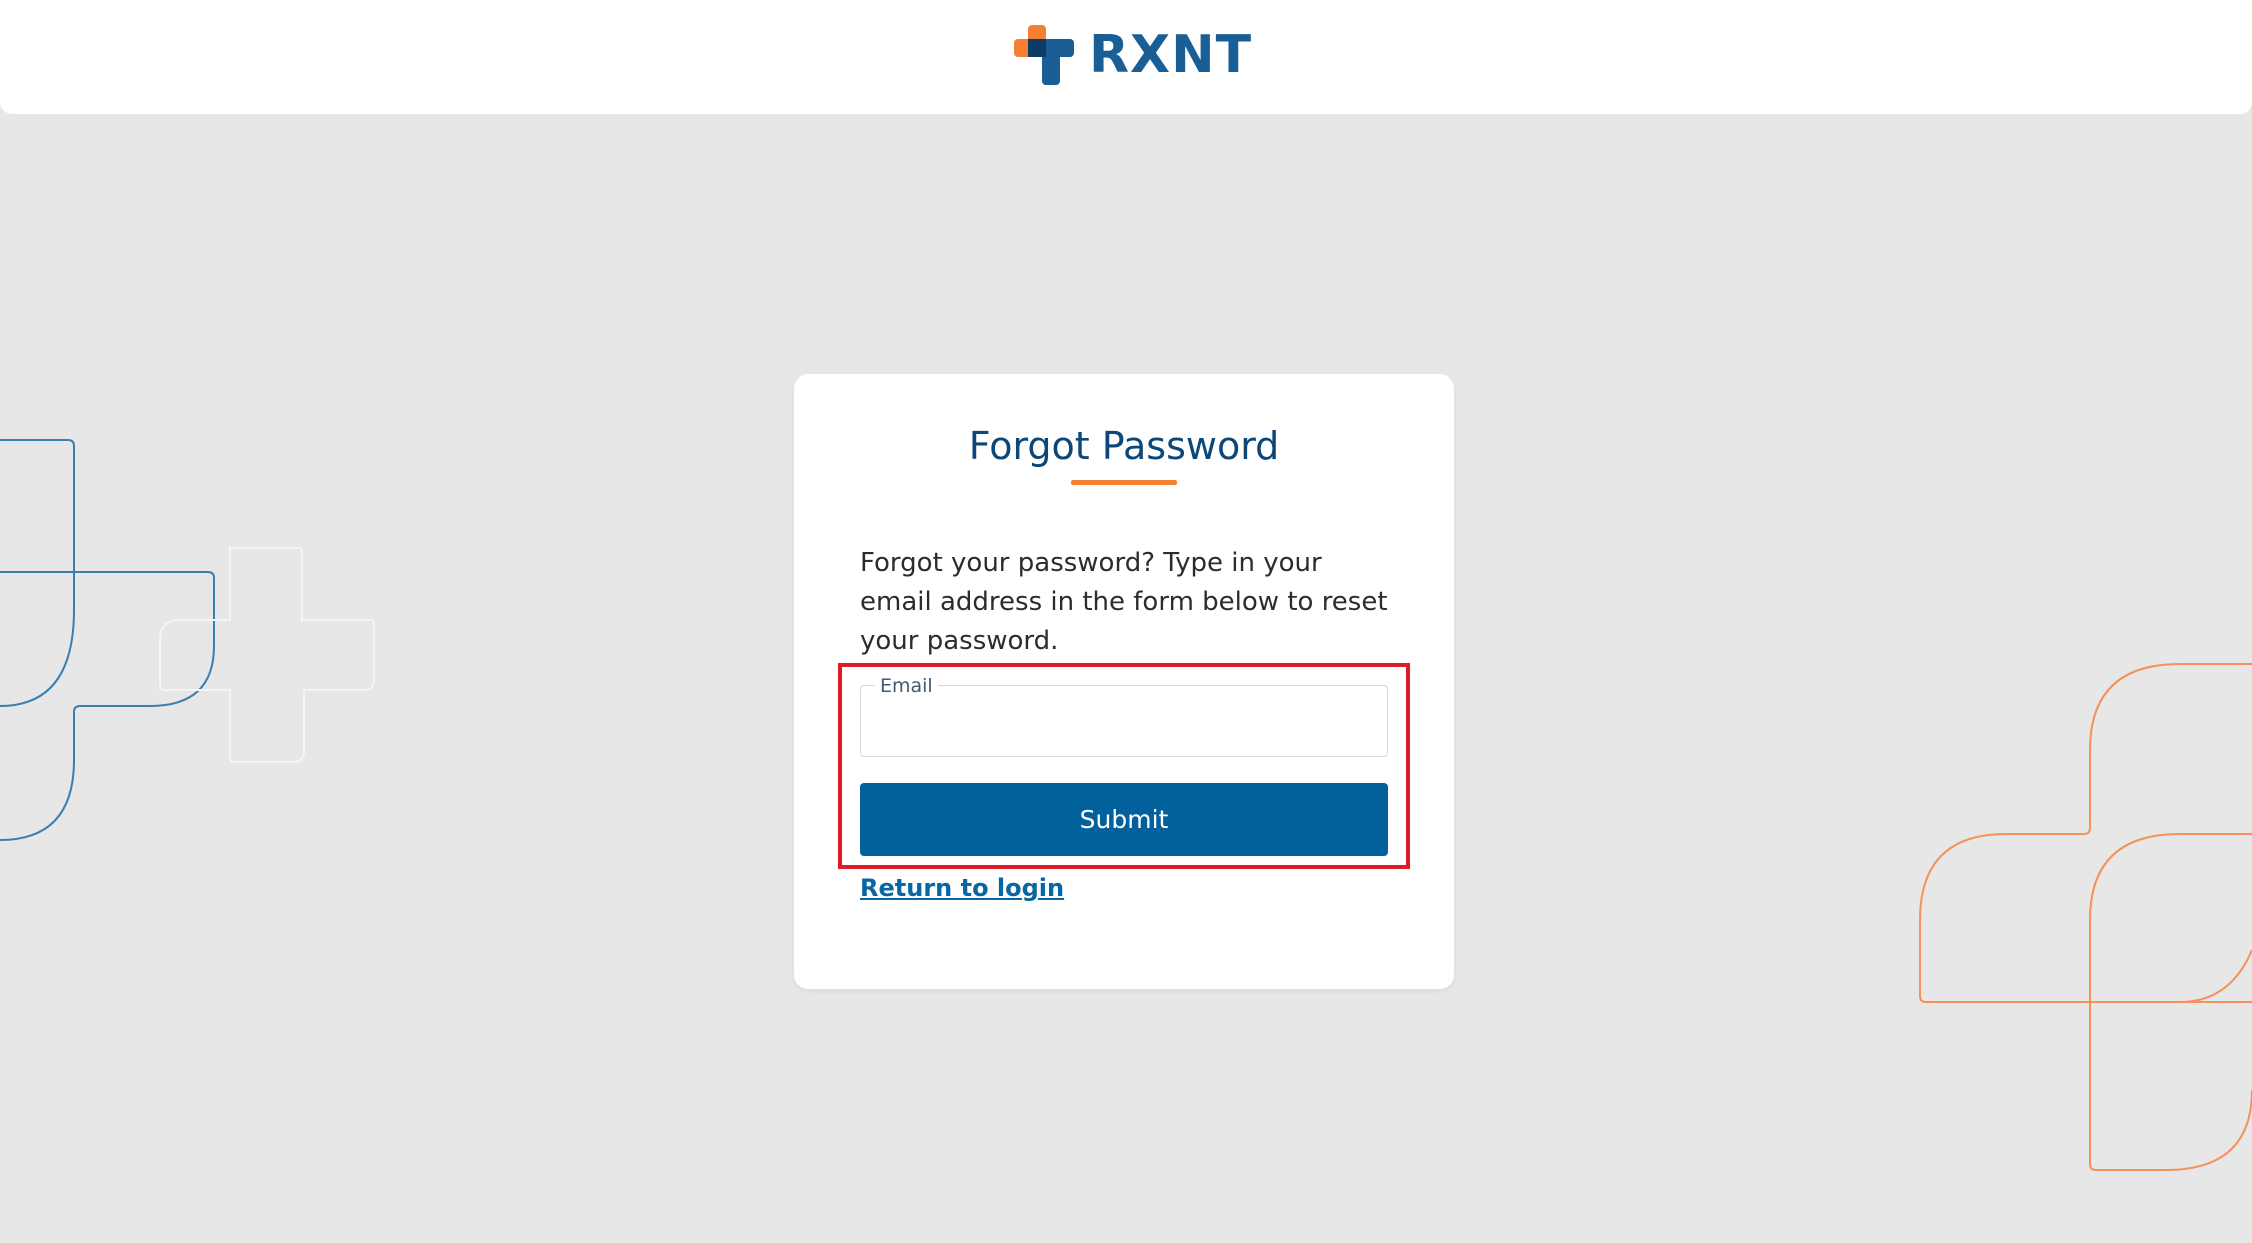  I want to click on top-header: RXNT, so click(1126, 57).